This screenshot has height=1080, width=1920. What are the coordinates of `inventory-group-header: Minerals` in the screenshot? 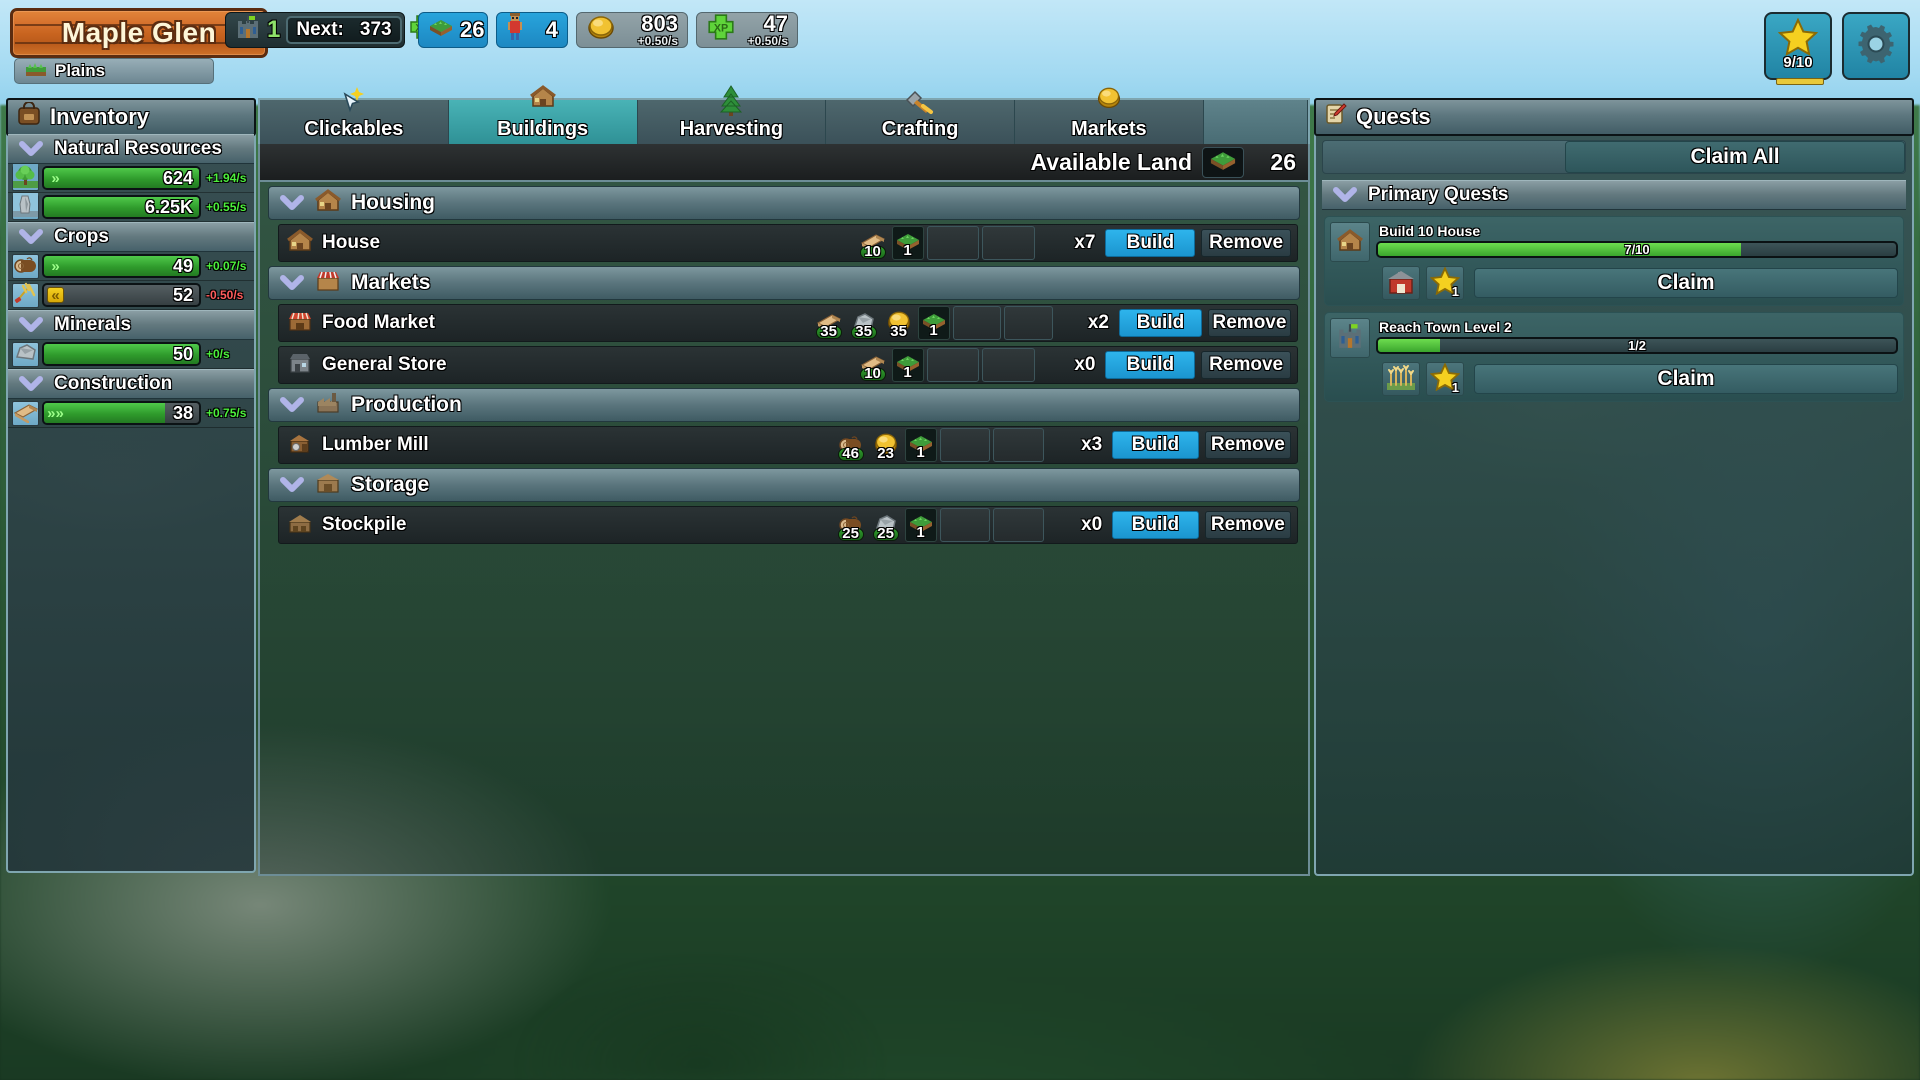 It's located at (131, 325).